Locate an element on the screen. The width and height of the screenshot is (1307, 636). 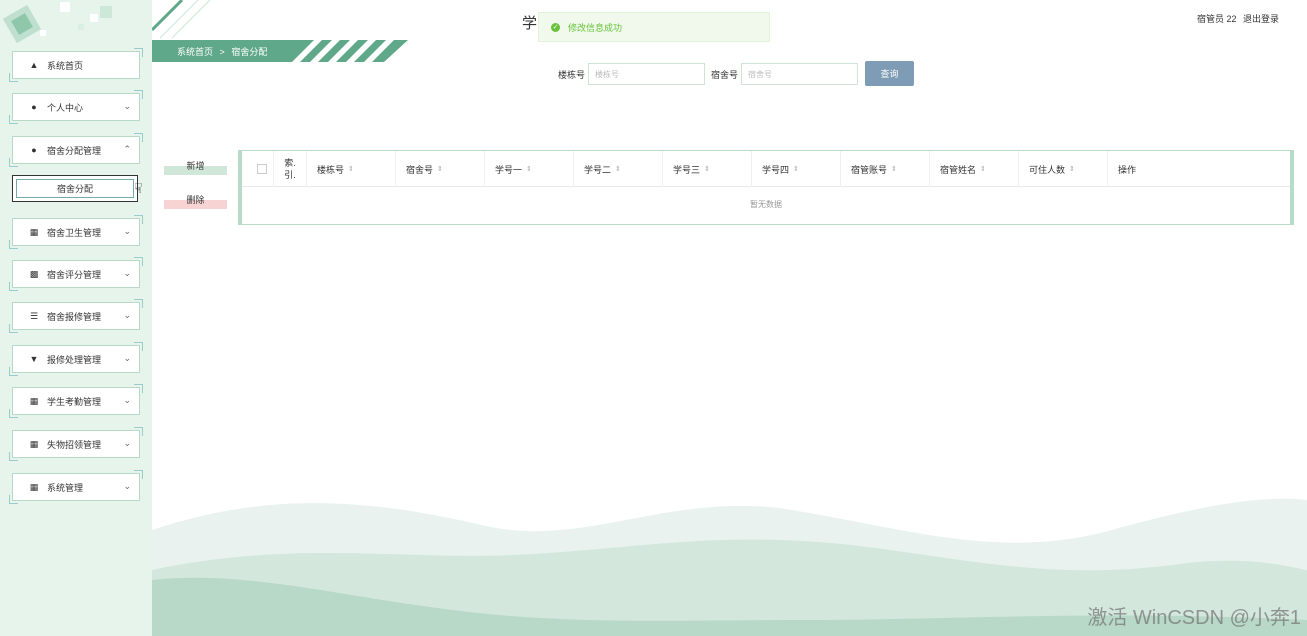
building-input is located at coordinates (647, 74).